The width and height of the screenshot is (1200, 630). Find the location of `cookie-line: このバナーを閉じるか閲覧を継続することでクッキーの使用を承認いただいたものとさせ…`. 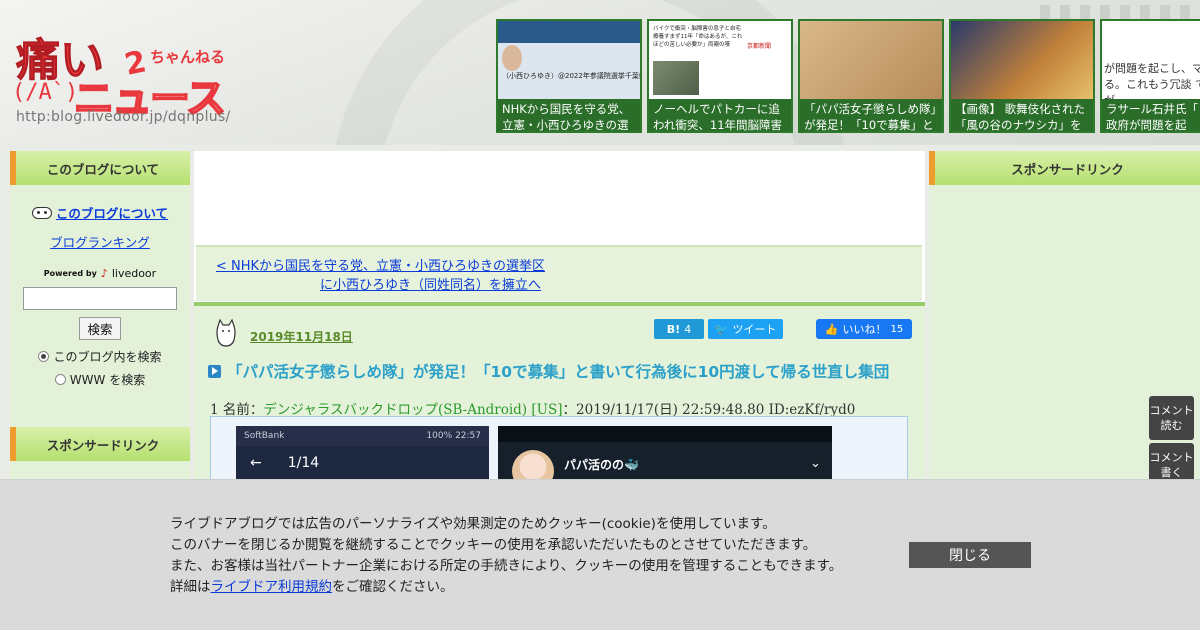

cookie-line: このバナーを閉じるか閲覧を継続することでクッキーの使用を承認いただいたものとさせ… is located at coordinates (493, 545).